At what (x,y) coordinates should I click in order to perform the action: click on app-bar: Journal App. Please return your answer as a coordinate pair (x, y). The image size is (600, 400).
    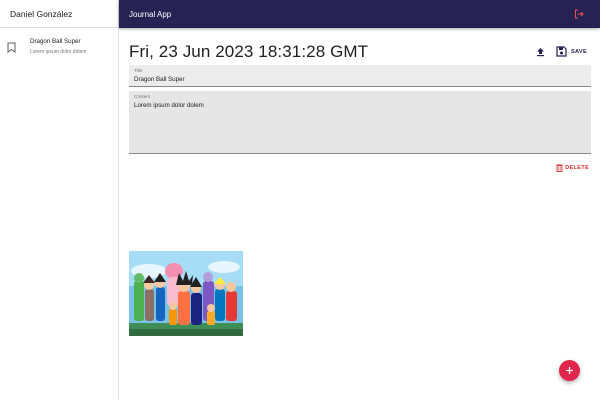
    Looking at the image, I should click on (359, 14).